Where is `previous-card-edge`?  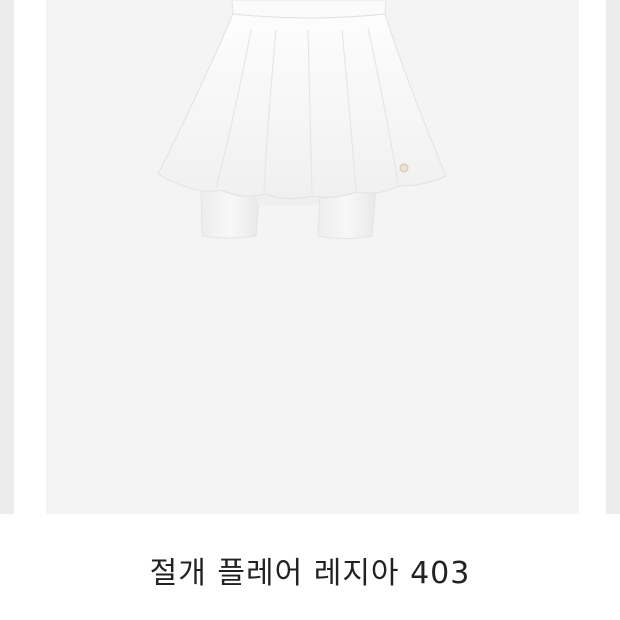
previous-card-edge is located at coordinates (7, 257).